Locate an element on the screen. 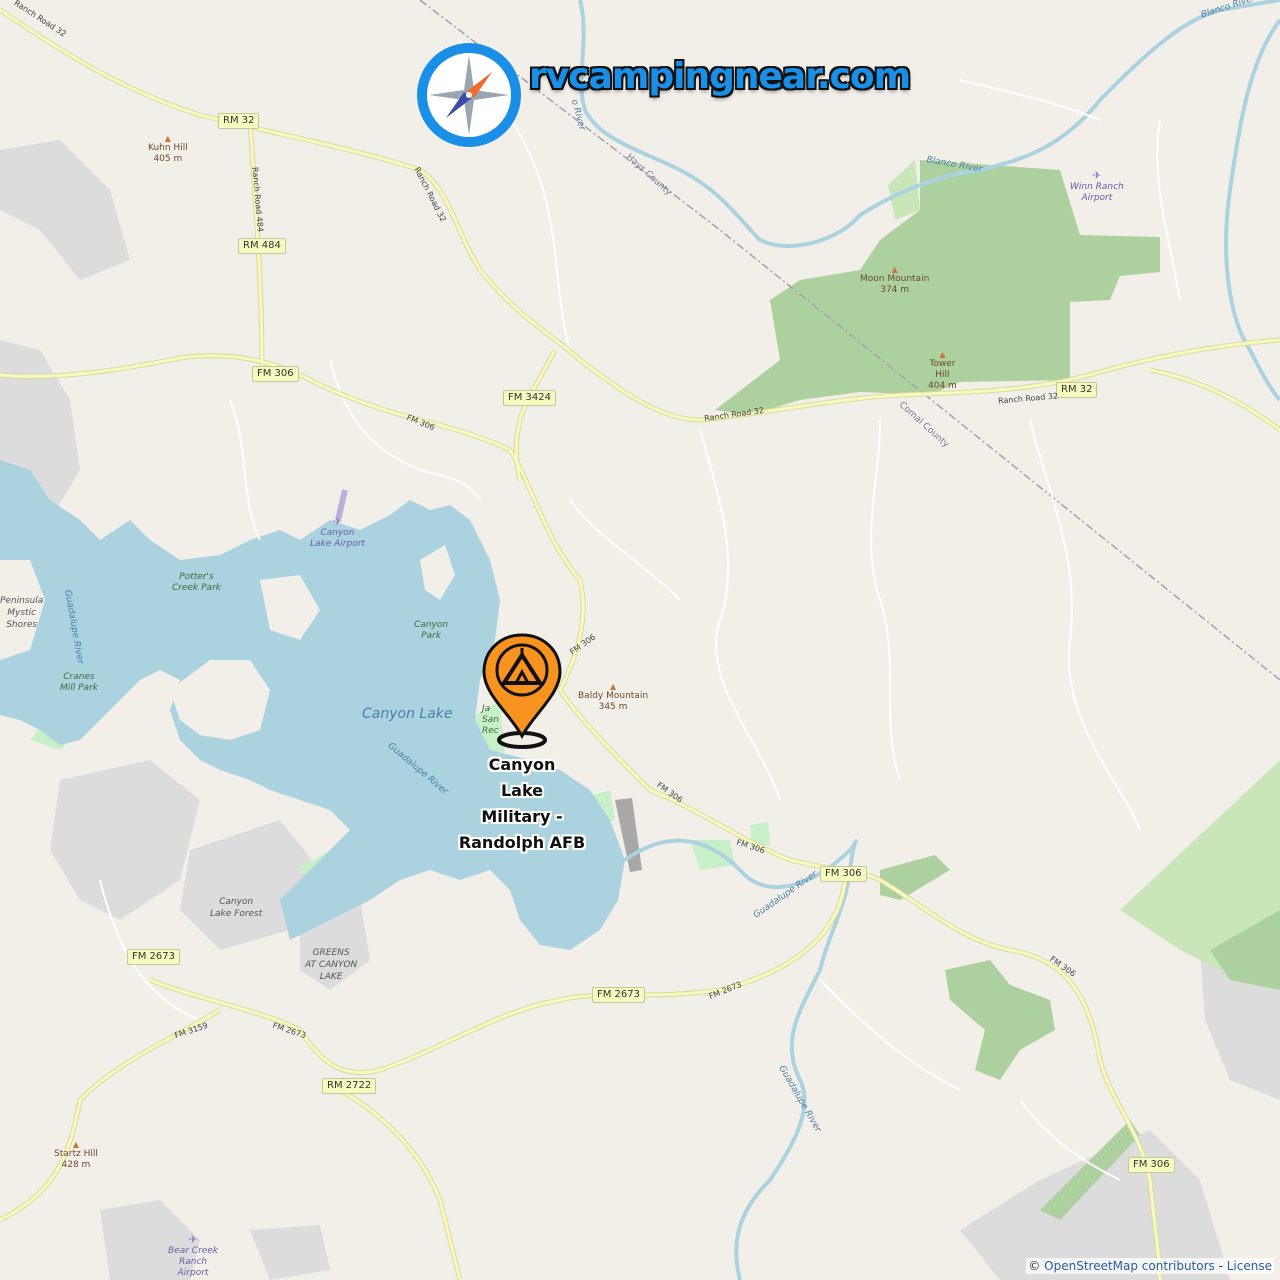 The image size is (1280, 1280). airport-canyon-lake: ✈ Canyon Lake Airport is located at coordinates (337, 532).